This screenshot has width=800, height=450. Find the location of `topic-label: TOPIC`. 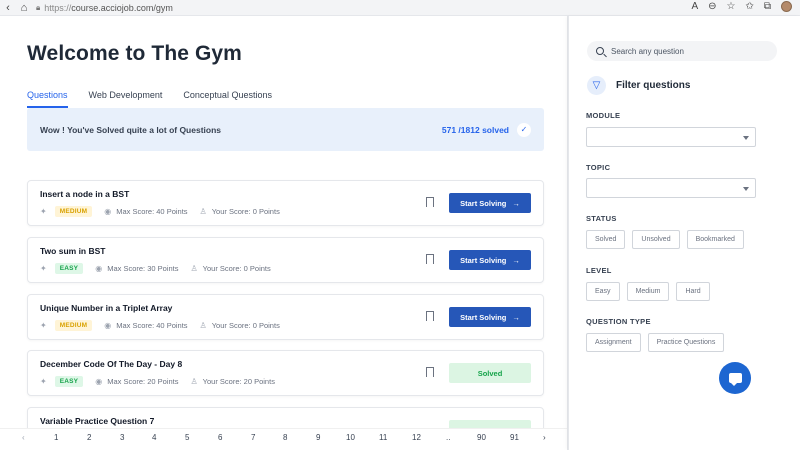

topic-label: TOPIC is located at coordinates (598, 167).